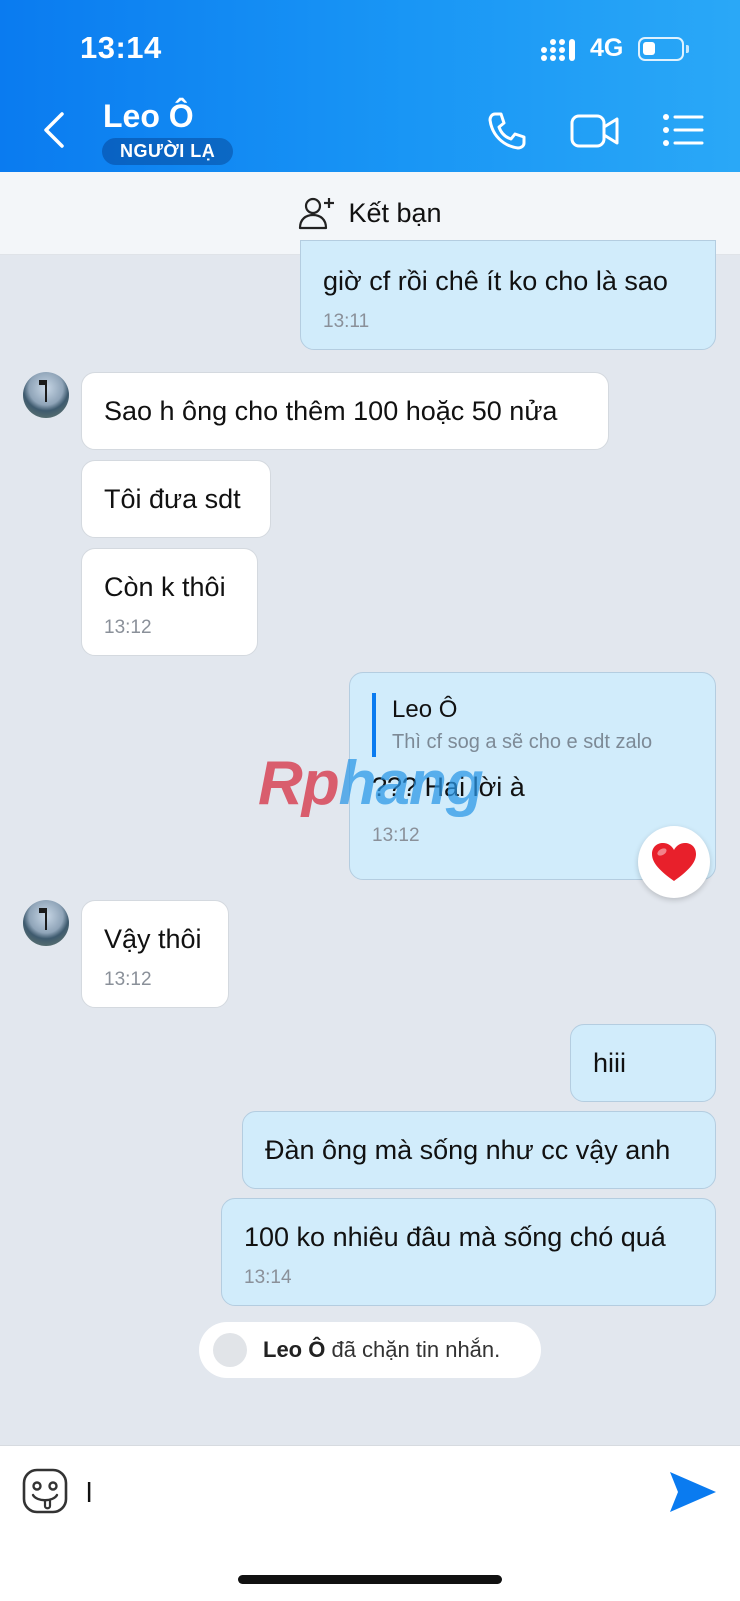 Image resolution: width=740 pixels, height=1601 pixels. What do you see at coordinates (172, 499) in the screenshot?
I see `message-text: Tôi đưa sdt` at bounding box center [172, 499].